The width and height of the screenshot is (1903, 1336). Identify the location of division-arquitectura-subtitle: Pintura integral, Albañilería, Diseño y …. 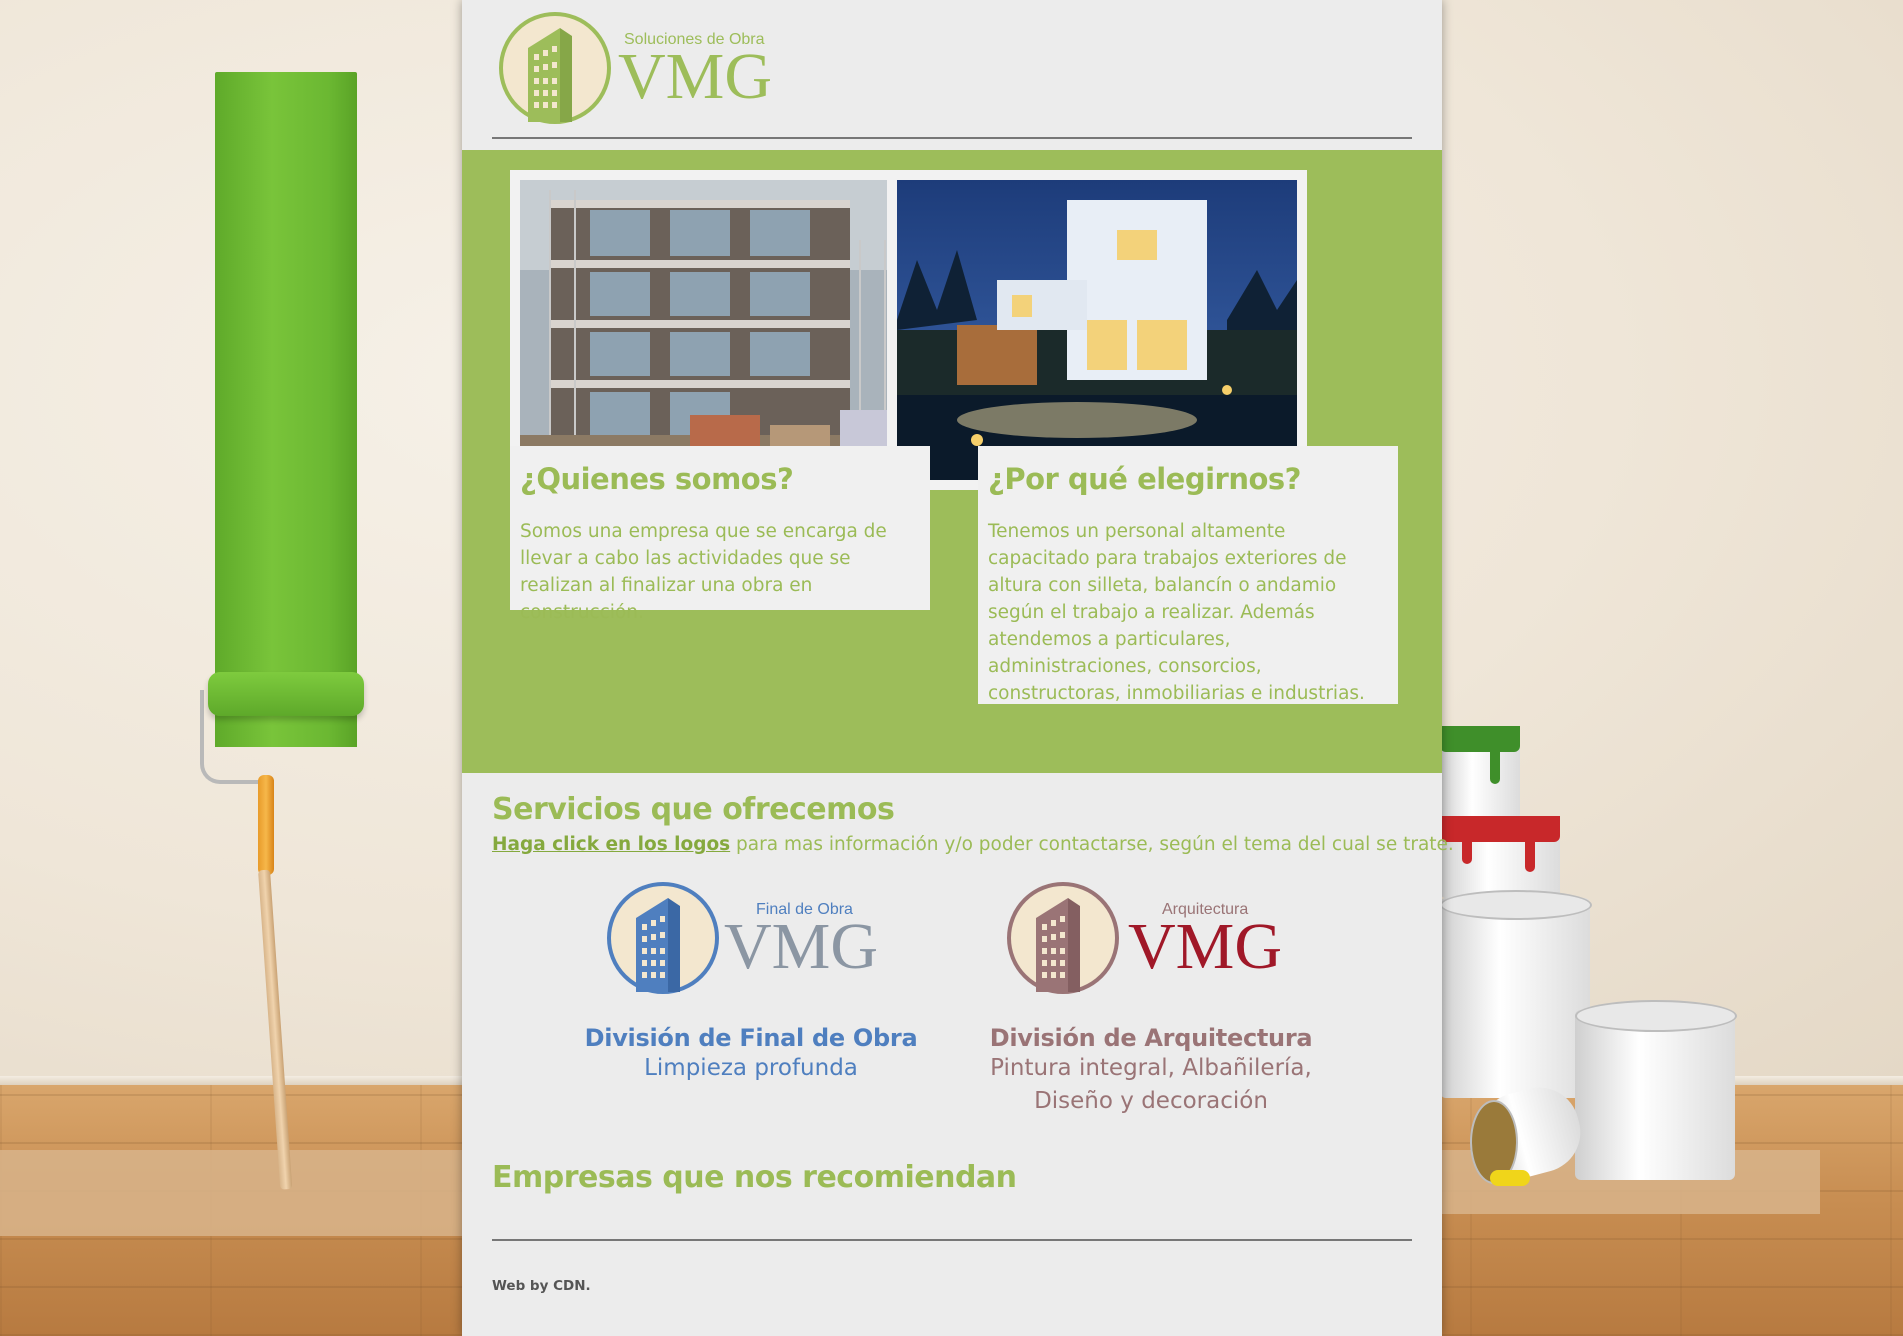
(1151, 1084).